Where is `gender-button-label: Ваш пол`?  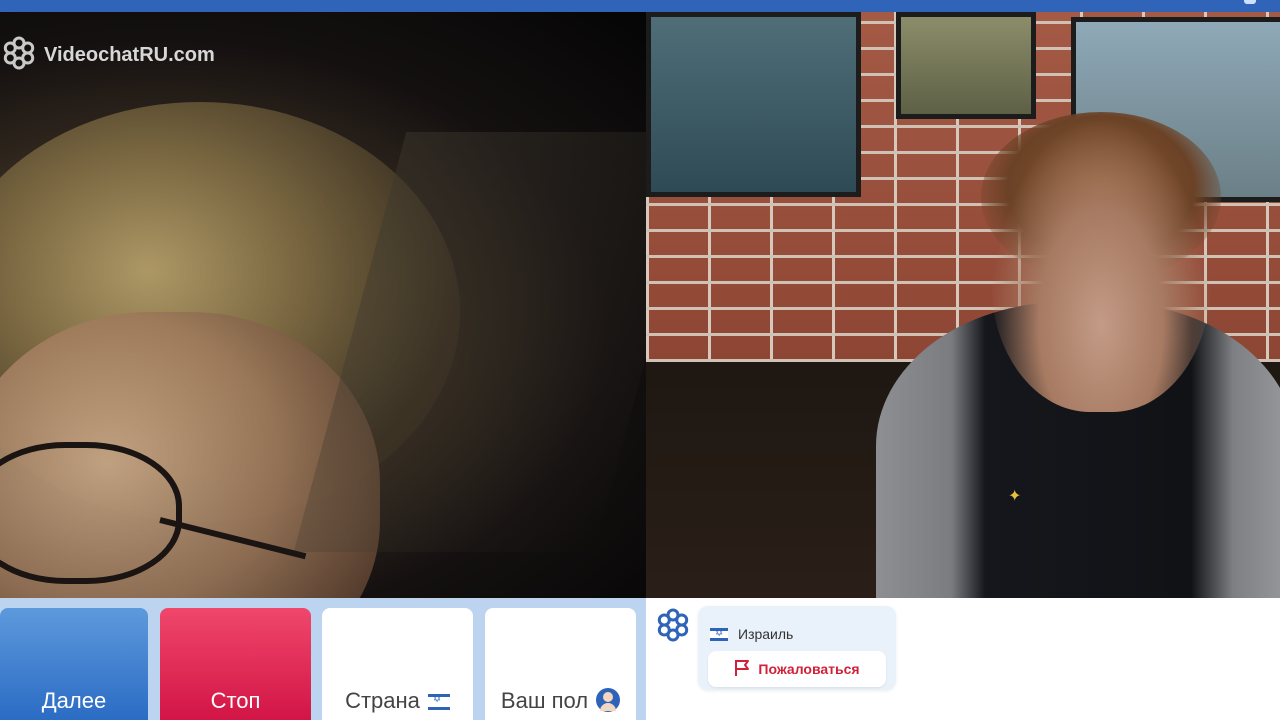 gender-button-label: Ваш пол is located at coordinates (544, 700).